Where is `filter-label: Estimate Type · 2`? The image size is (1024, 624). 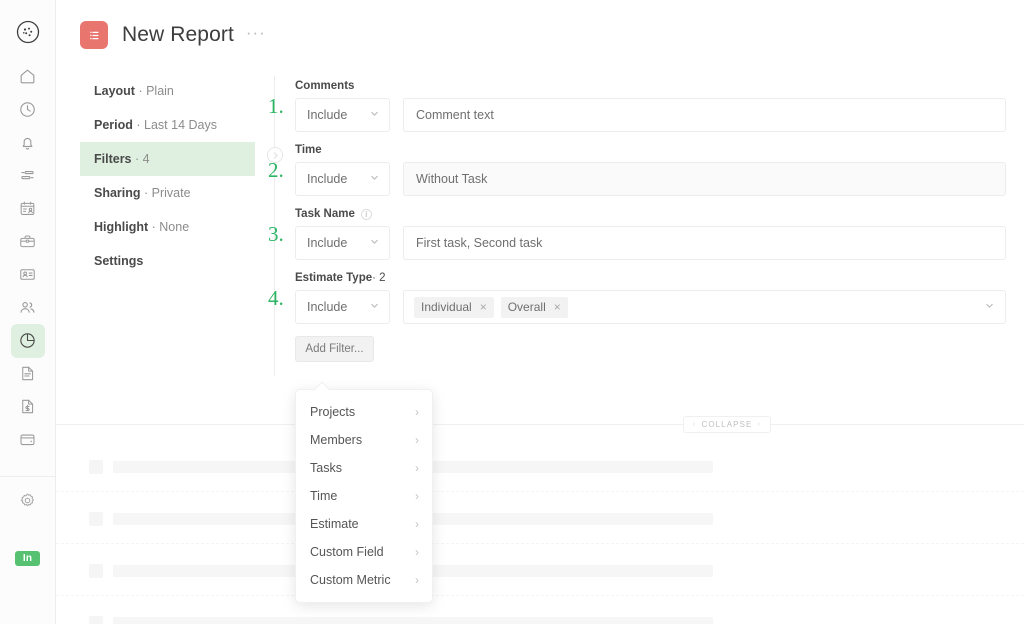 filter-label: Estimate Type · 2 is located at coordinates (650, 278).